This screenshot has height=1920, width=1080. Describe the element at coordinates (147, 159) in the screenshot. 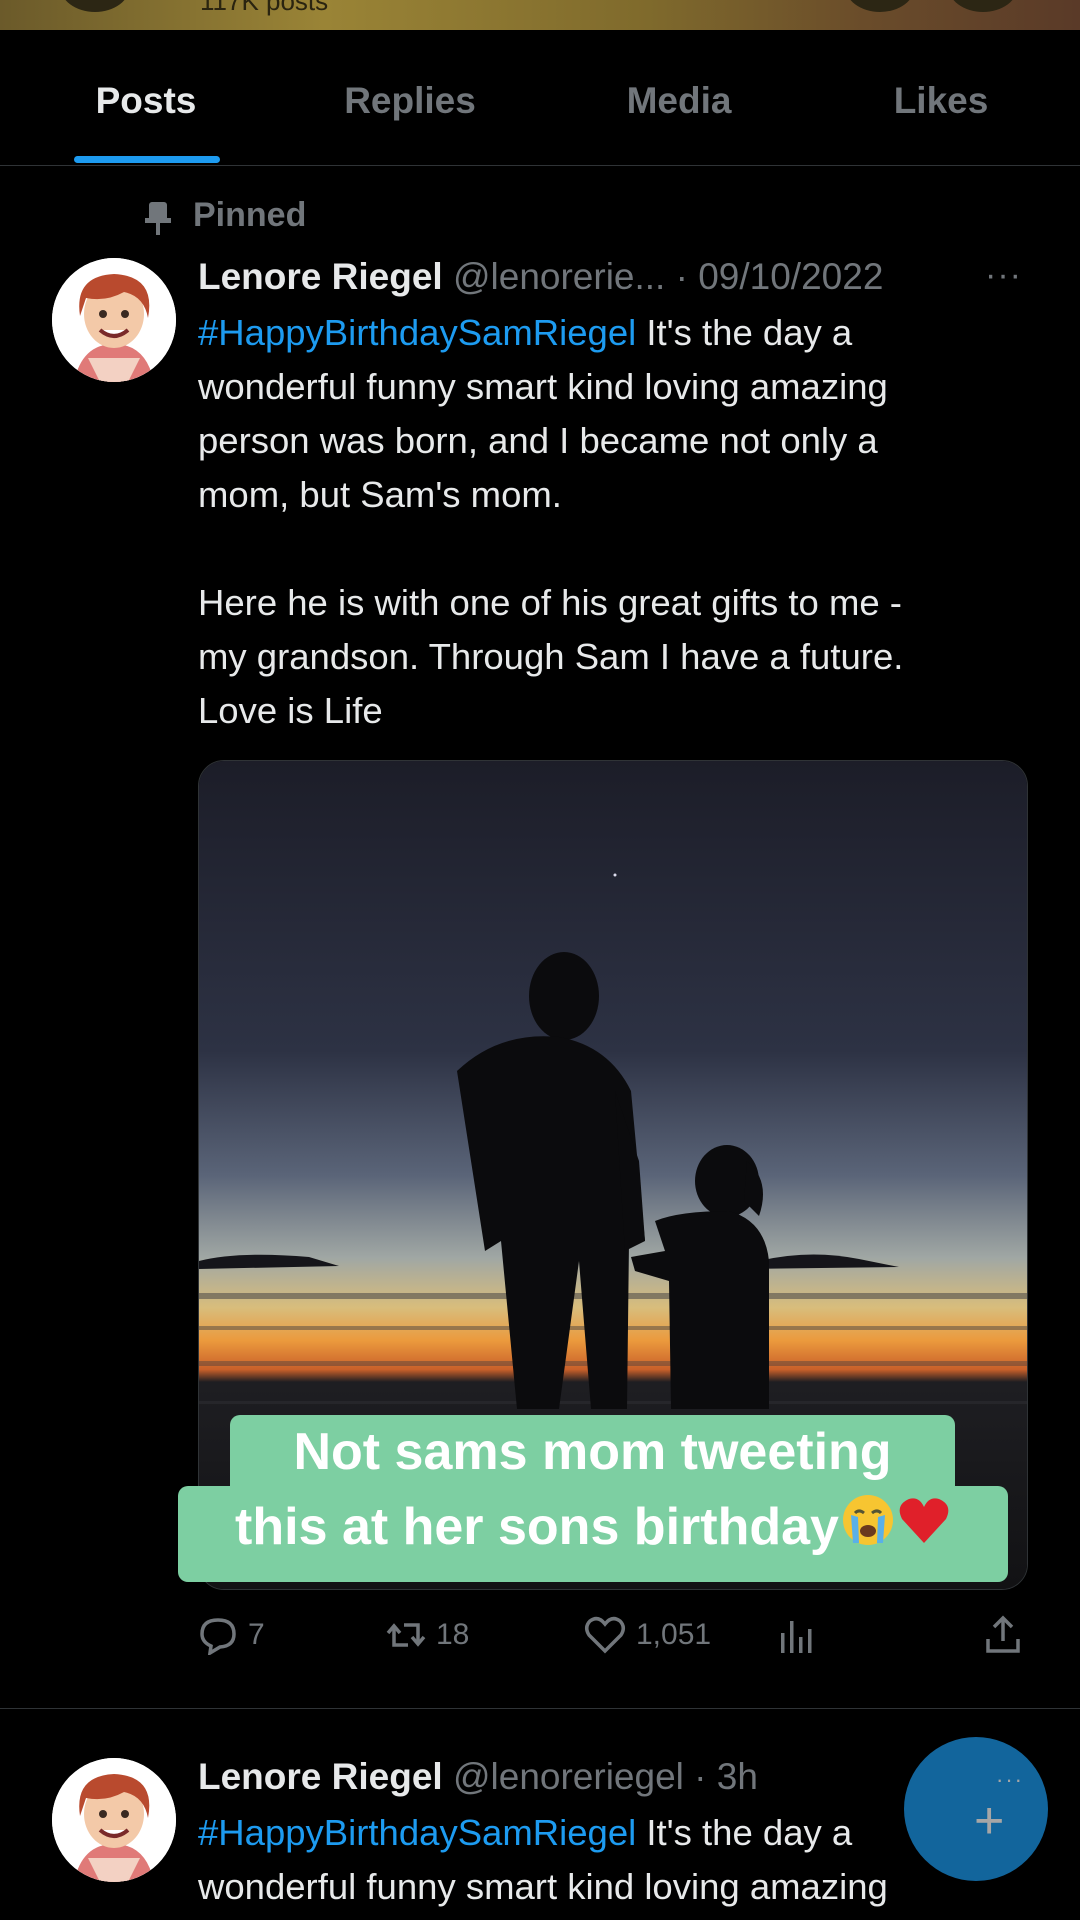

I see `active-tab-indicator` at that location.